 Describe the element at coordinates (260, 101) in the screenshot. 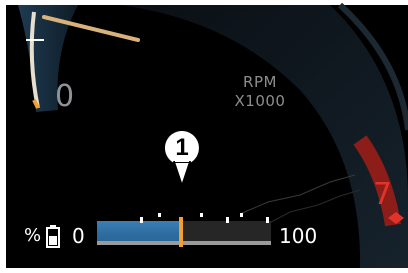

I see `rpm-unit: X1000` at that location.